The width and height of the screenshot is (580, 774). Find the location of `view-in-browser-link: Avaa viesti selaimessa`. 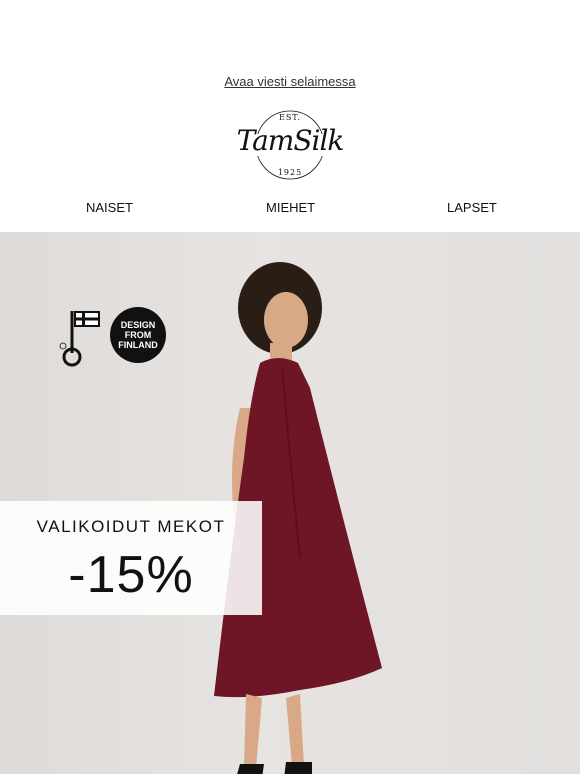

view-in-browser-link: Avaa viesti selaimessa is located at coordinates (289, 81).